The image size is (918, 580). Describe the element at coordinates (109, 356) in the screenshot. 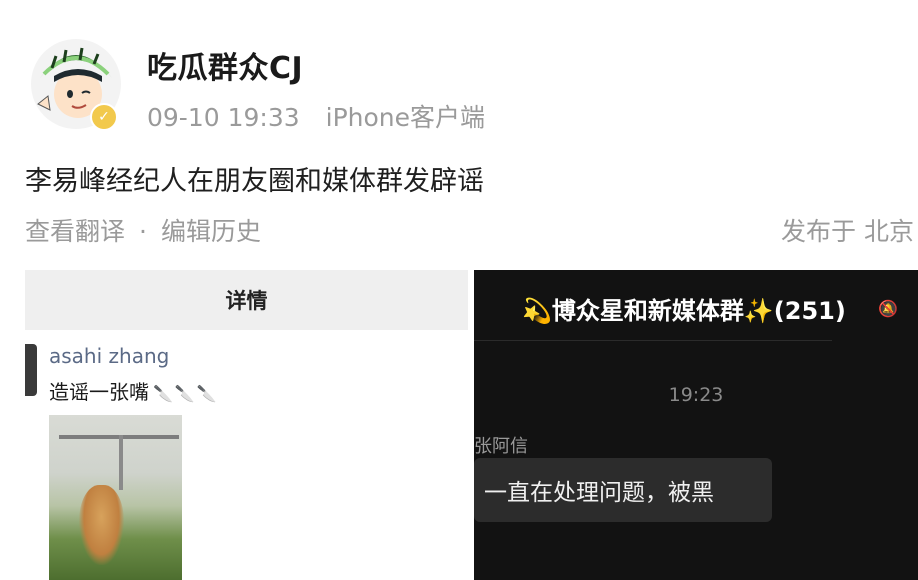

I see `commenter-name: asahi zhang` at that location.